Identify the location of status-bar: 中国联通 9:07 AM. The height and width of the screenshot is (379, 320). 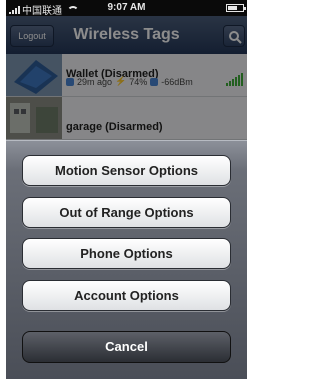
(126, 8).